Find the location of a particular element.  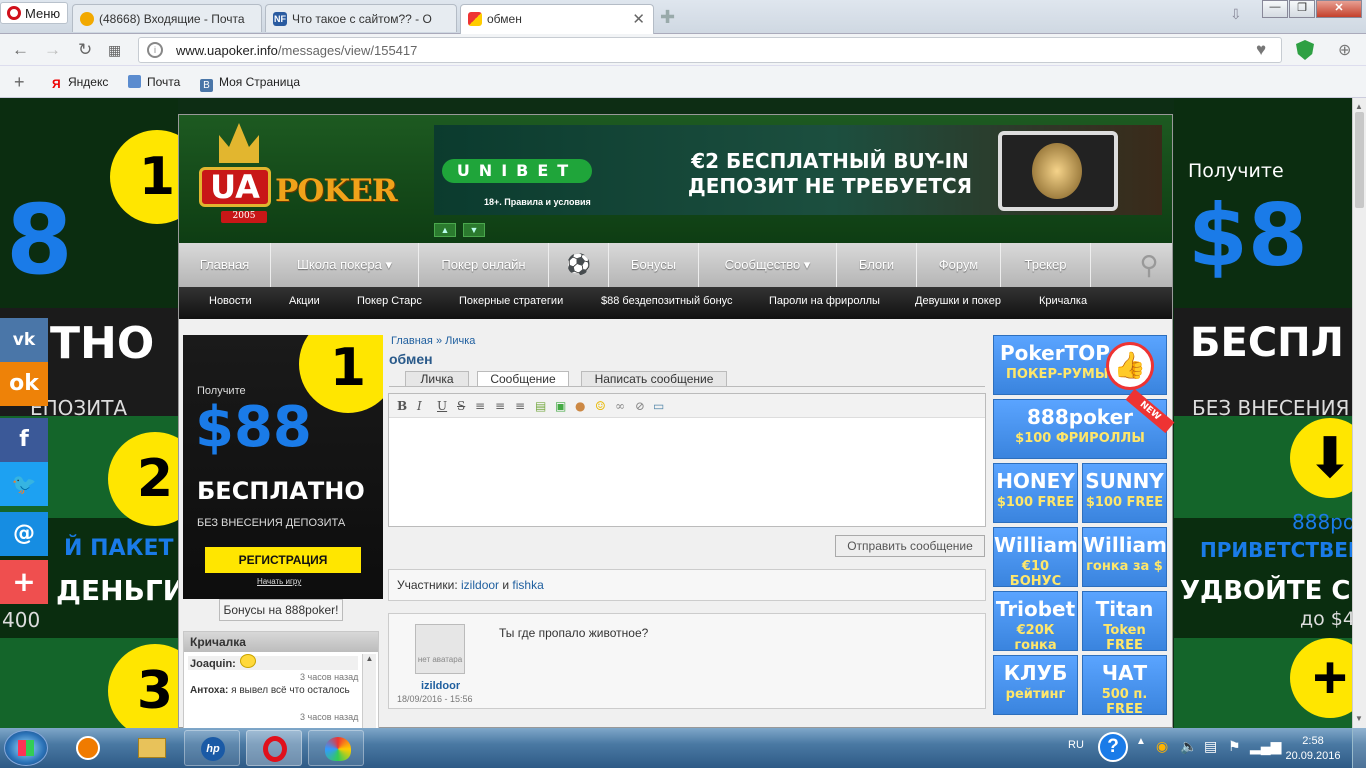

opera-menu-button: Меню is located at coordinates (34, 13).